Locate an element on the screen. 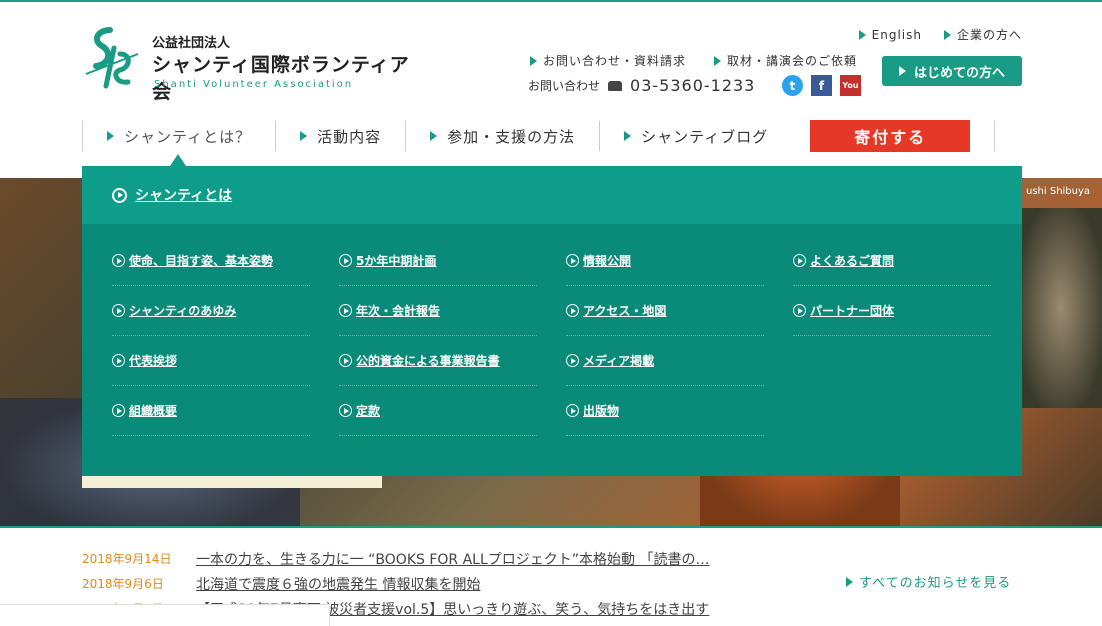  news-date: 2018年9月6日 is located at coordinates (123, 584).